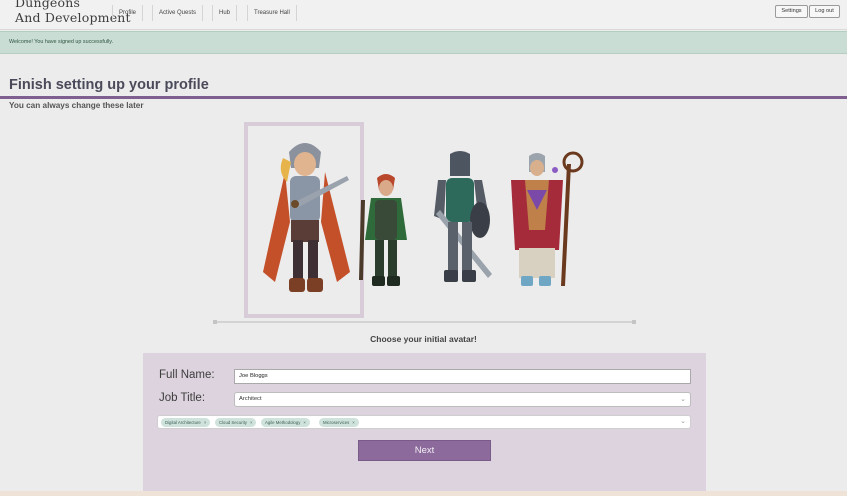 The height and width of the screenshot is (496, 847). What do you see at coordinates (824, 11) in the screenshot?
I see `logout-button: Log out` at bounding box center [824, 11].